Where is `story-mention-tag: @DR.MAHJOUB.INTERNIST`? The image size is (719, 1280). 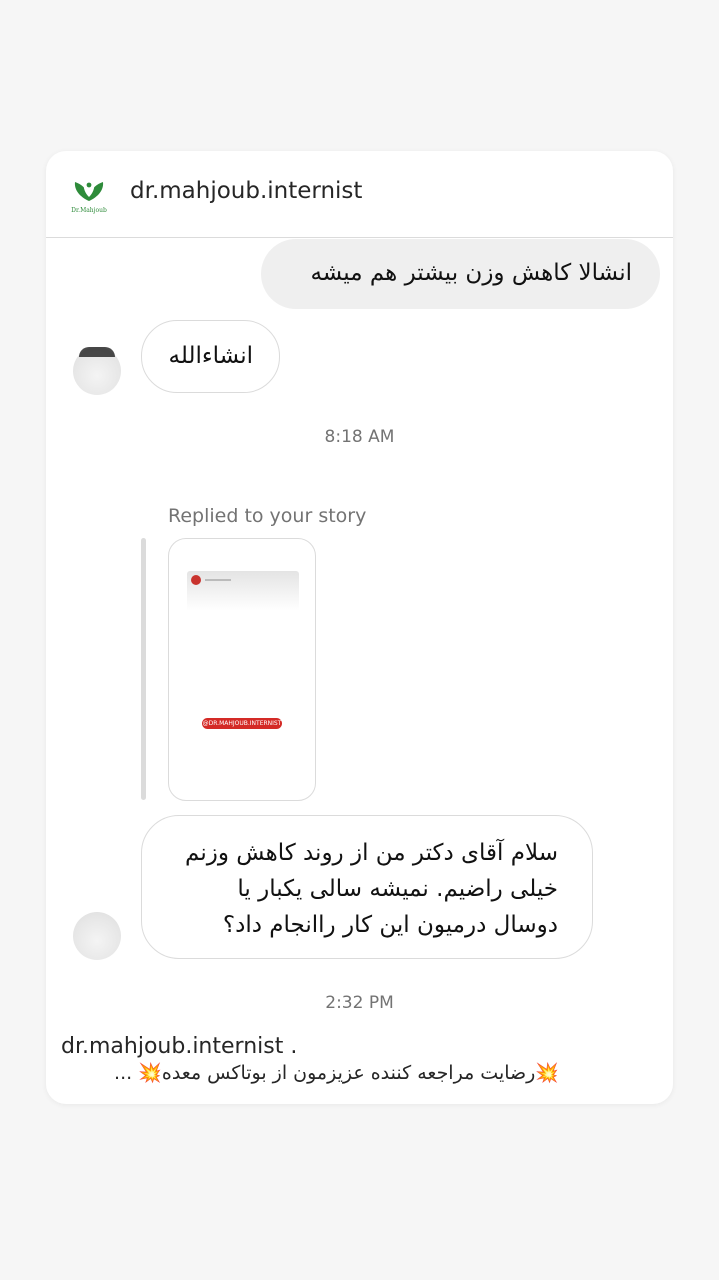 story-mention-tag: @DR.MAHJOUB.INTERNIST is located at coordinates (242, 723).